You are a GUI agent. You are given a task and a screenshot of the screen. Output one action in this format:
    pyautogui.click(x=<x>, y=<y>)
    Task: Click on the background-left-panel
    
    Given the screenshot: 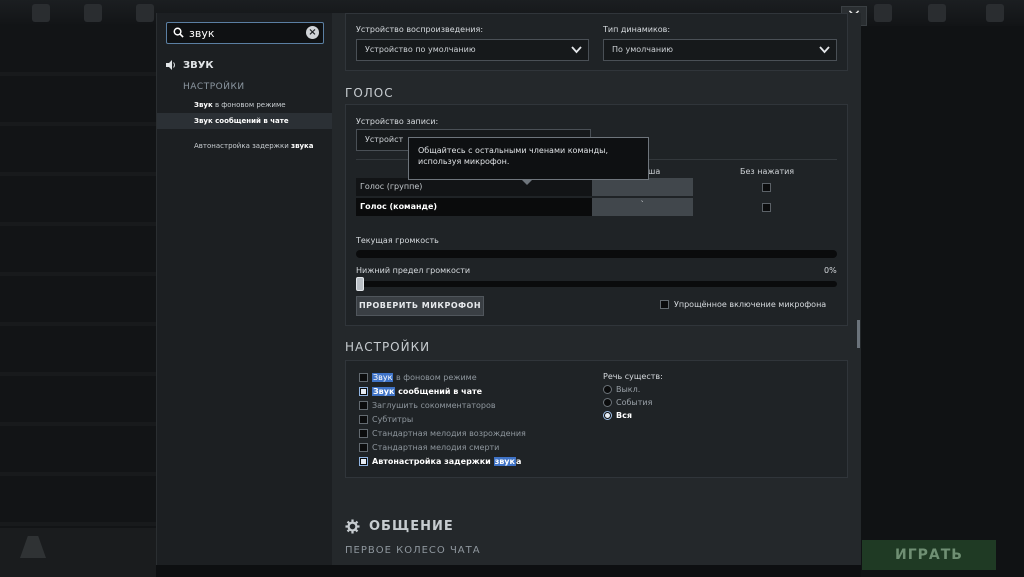 What is the action you would take?
    pyautogui.click(x=78, y=301)
    